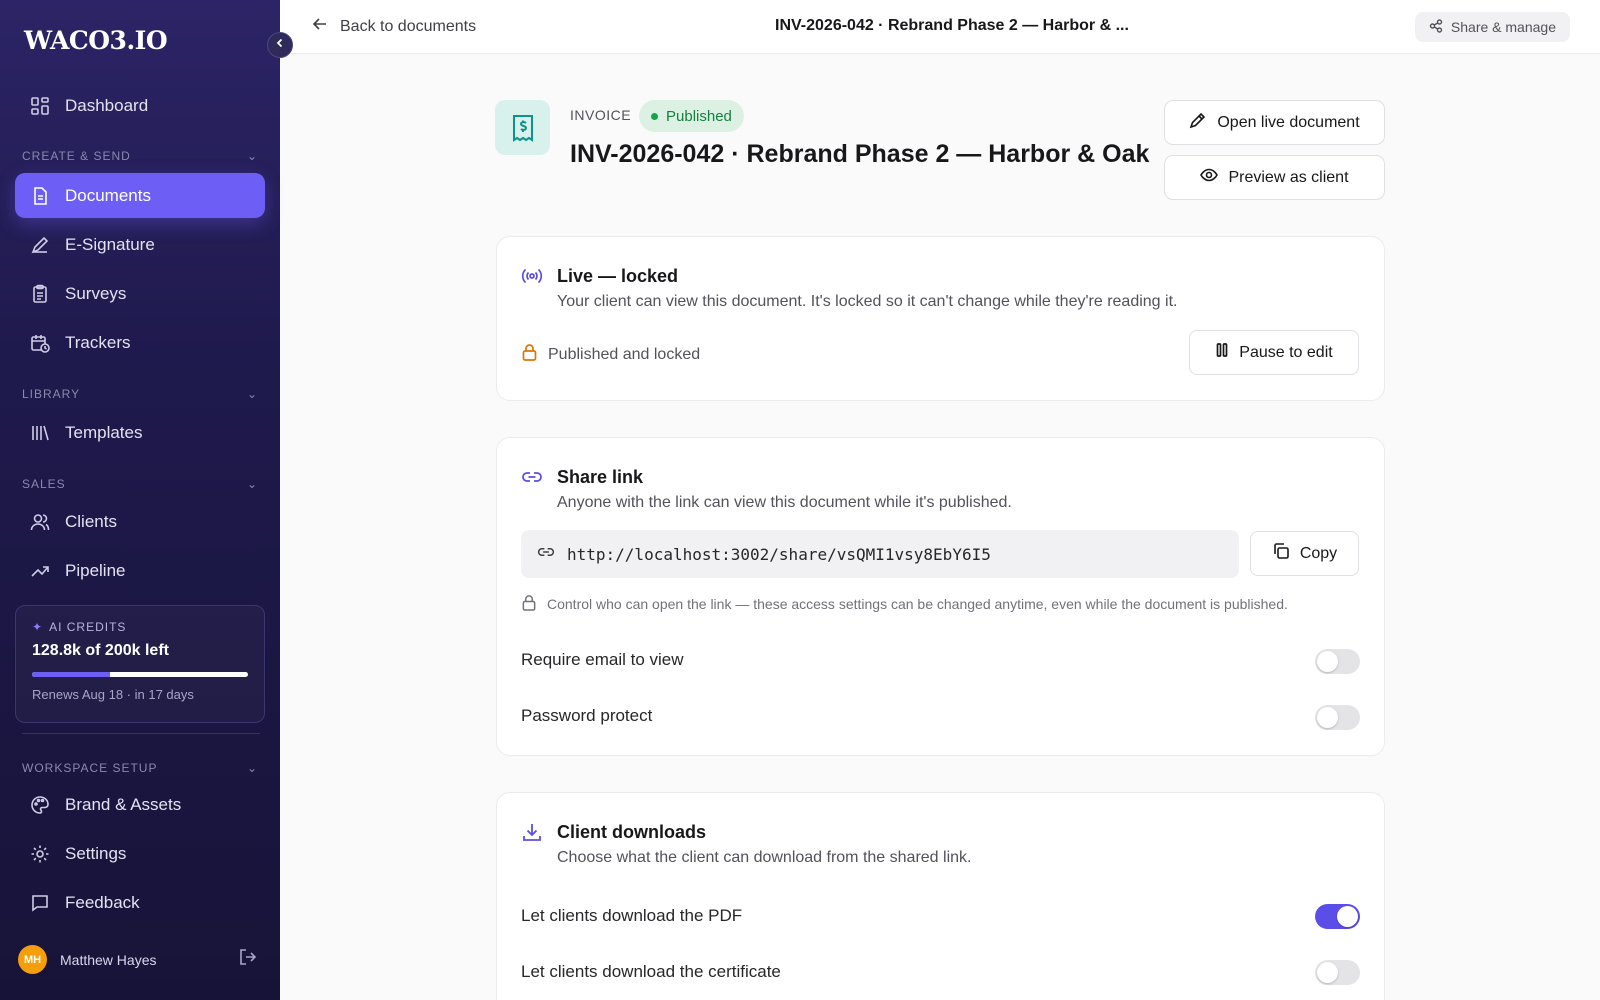 This screenshot has width=1600, height=1000. Describe the element at coordinates (248, 959) in the screenshot. I see `logout-icon` at that location.